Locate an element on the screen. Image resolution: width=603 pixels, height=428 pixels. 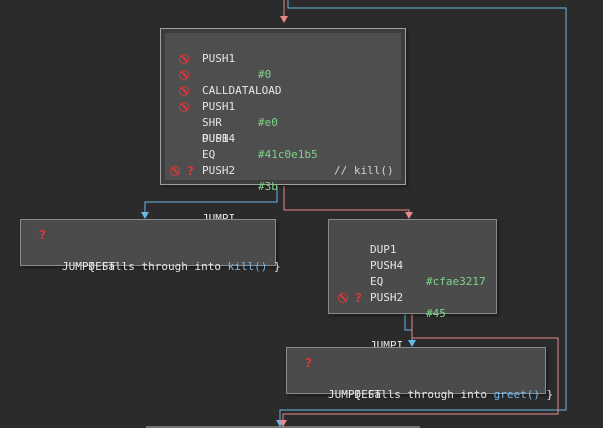
instruction-row: PUSH4 #cfae3217 is located at coordinates (411, 265).